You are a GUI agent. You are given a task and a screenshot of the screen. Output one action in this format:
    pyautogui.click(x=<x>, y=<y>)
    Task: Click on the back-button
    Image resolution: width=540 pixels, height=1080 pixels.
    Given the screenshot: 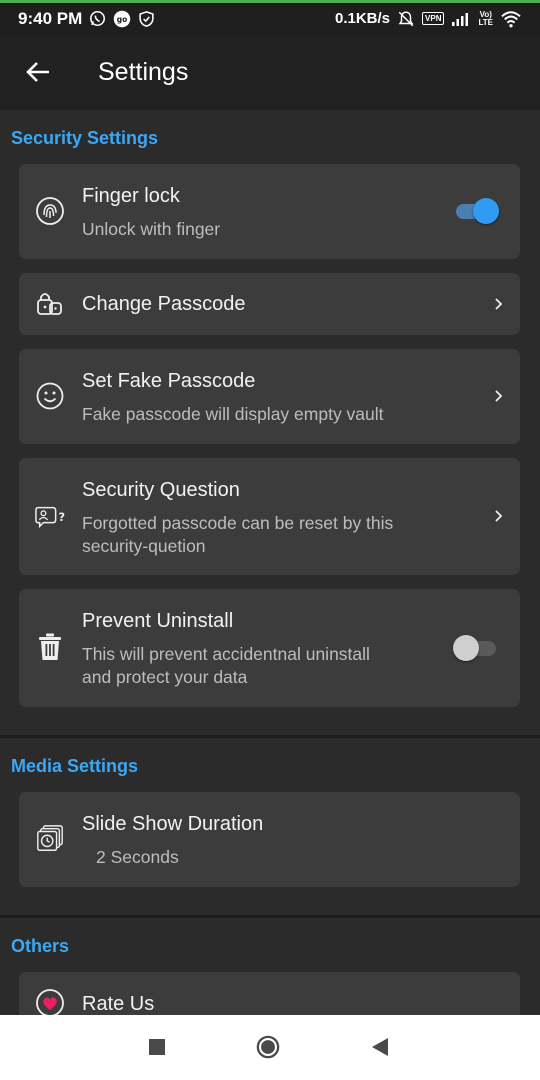 What is the action you would take?
    pyautogui.click(x=38, y=72)
    